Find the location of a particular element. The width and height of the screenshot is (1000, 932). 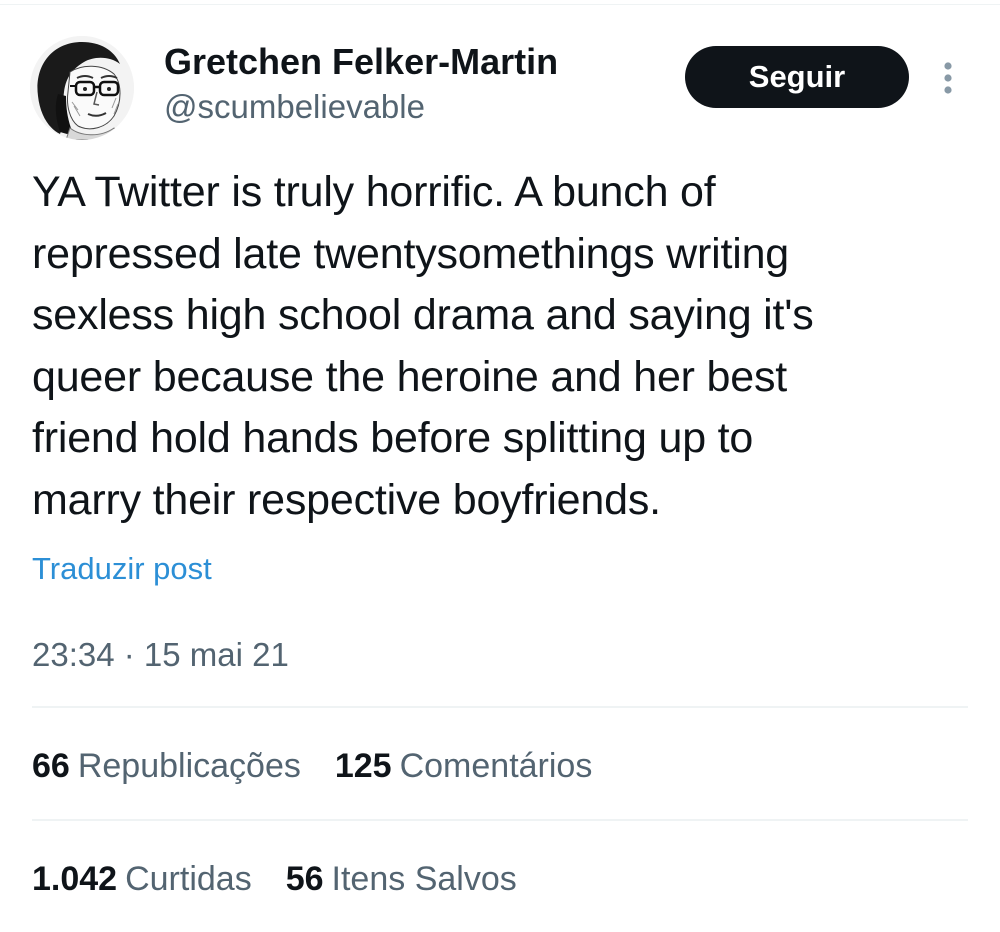

reposts-count: 66 is located at coordinates (51, 766).